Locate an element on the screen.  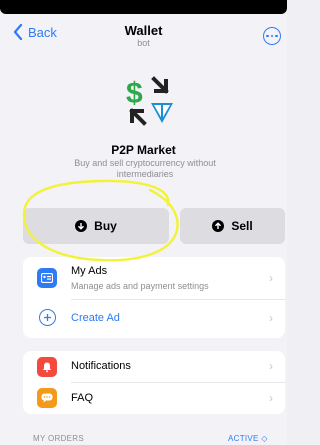
p2p-logo-icon: $ is located at coordinates (149, 101).